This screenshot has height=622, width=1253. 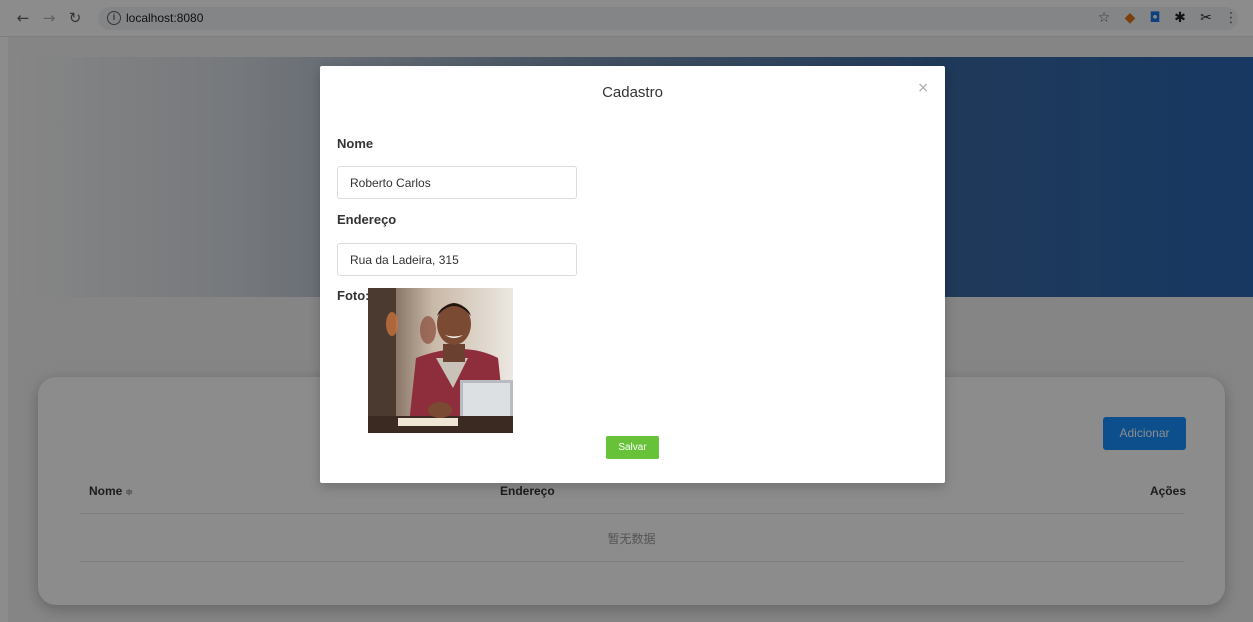 I want to click on name-label: Nome, so click(x=355, y=143).